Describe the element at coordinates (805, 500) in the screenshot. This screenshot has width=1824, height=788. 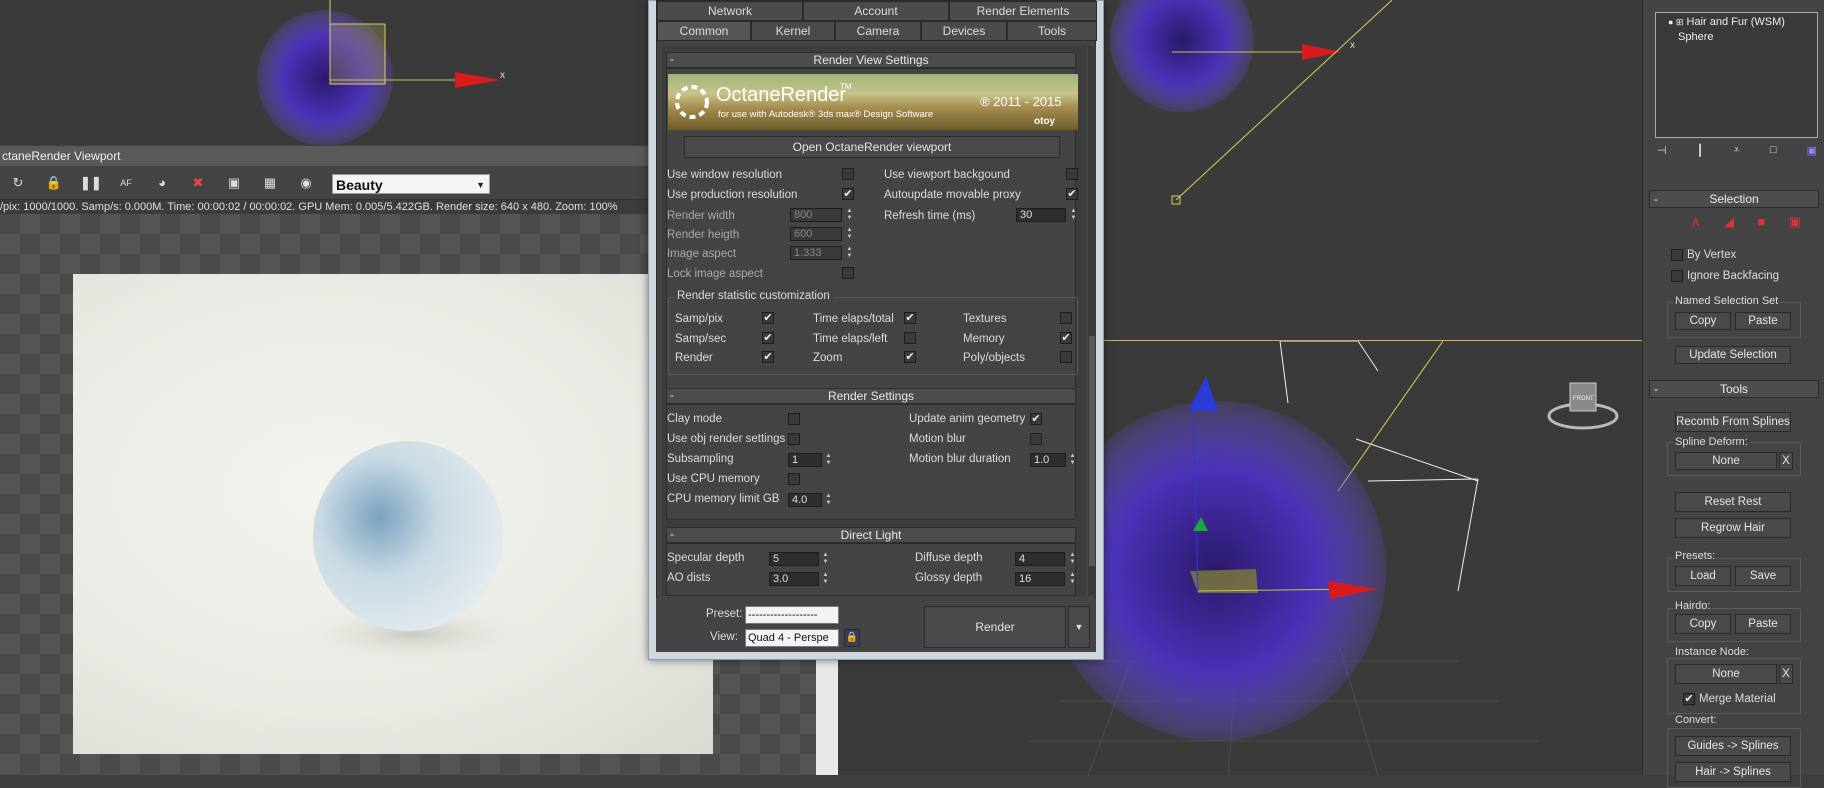
I see `cpu-mem-limit-input: 4.0` at that location.